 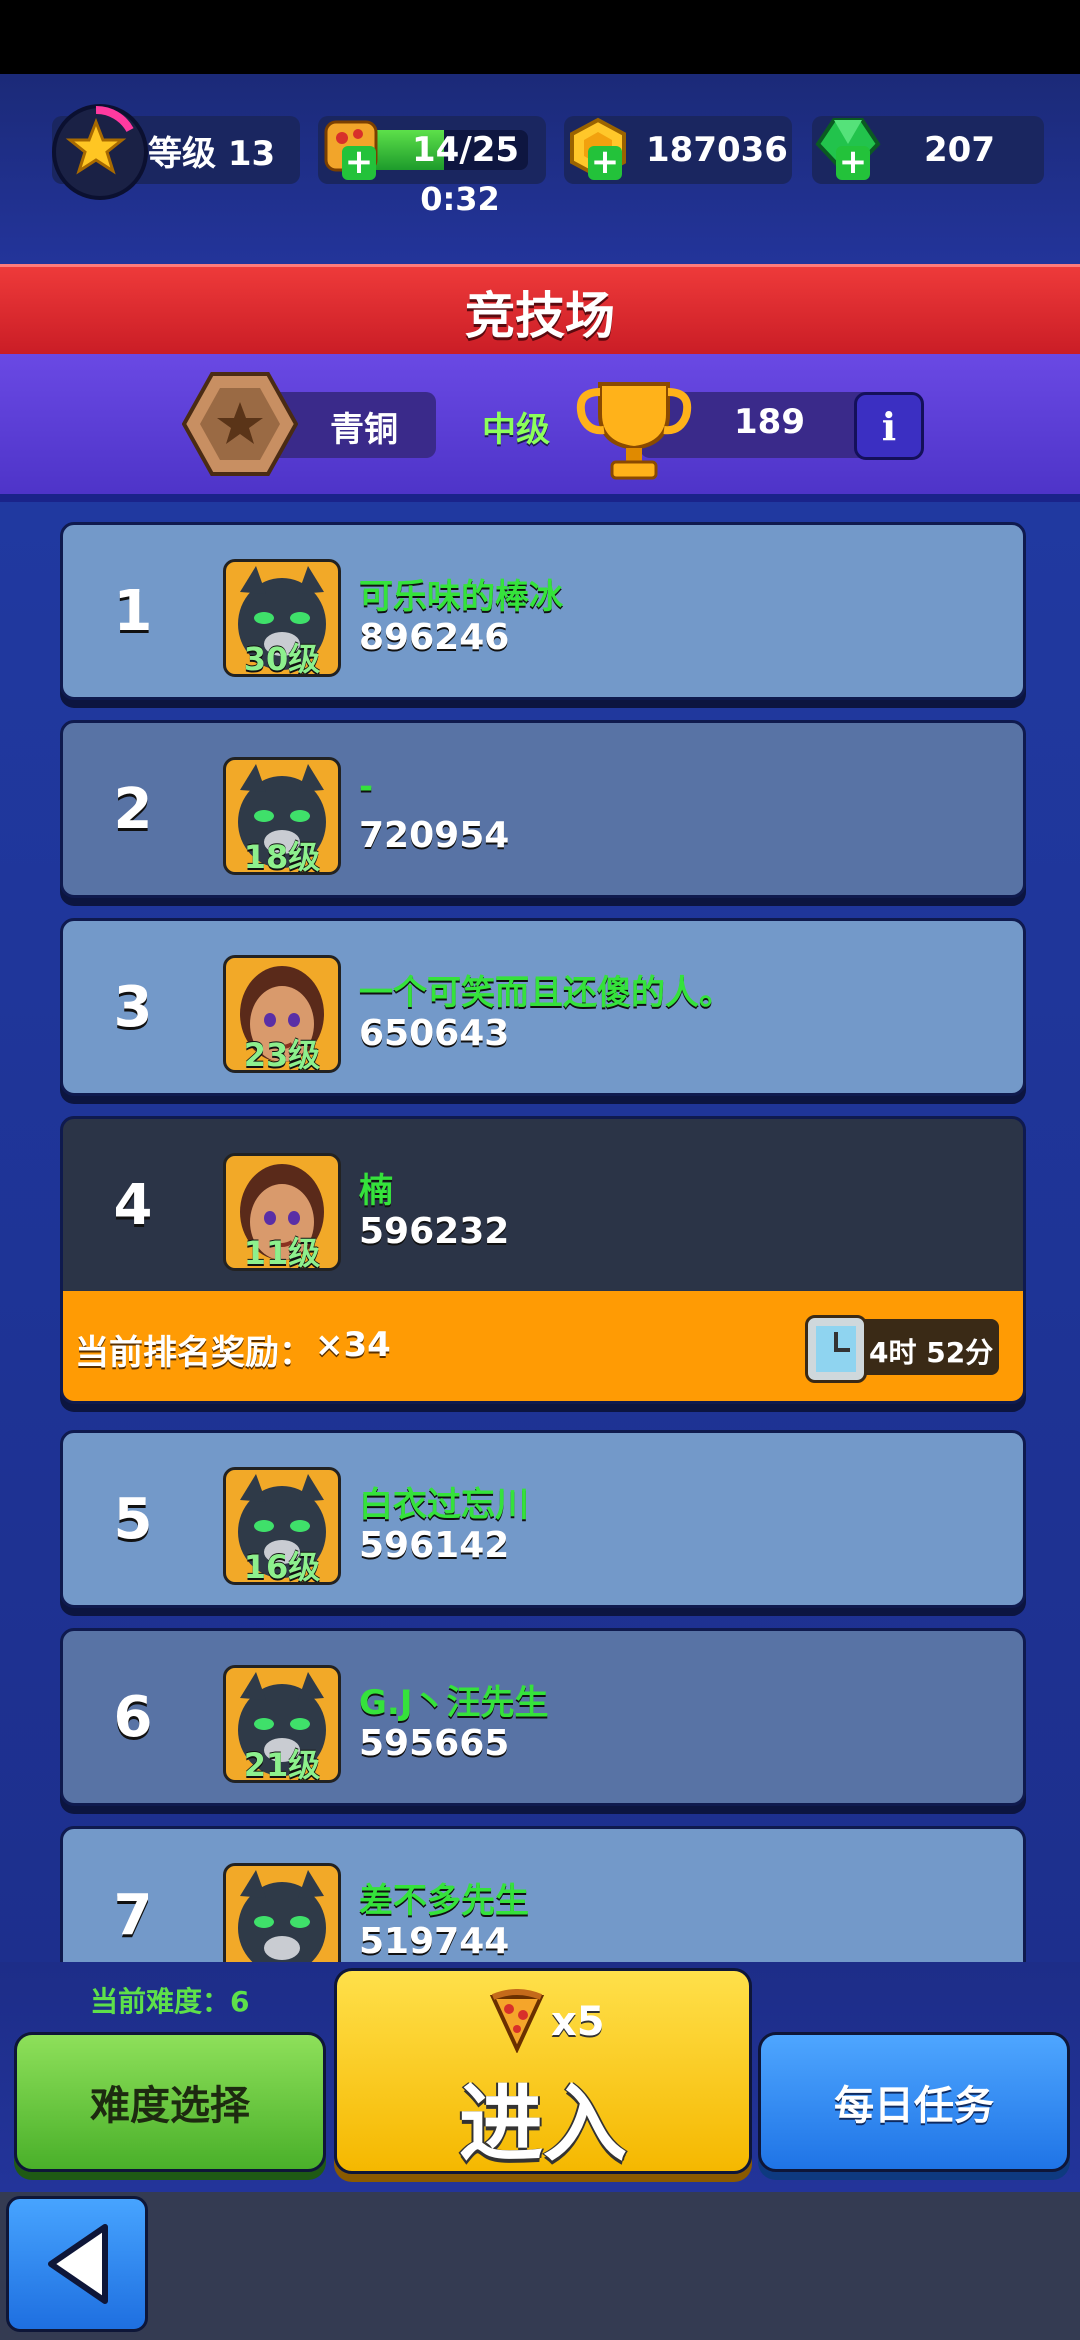 I want to click on leaderboard-row: 1 30级 可乐味的棒冰 896246, so click(x=543, y=611).